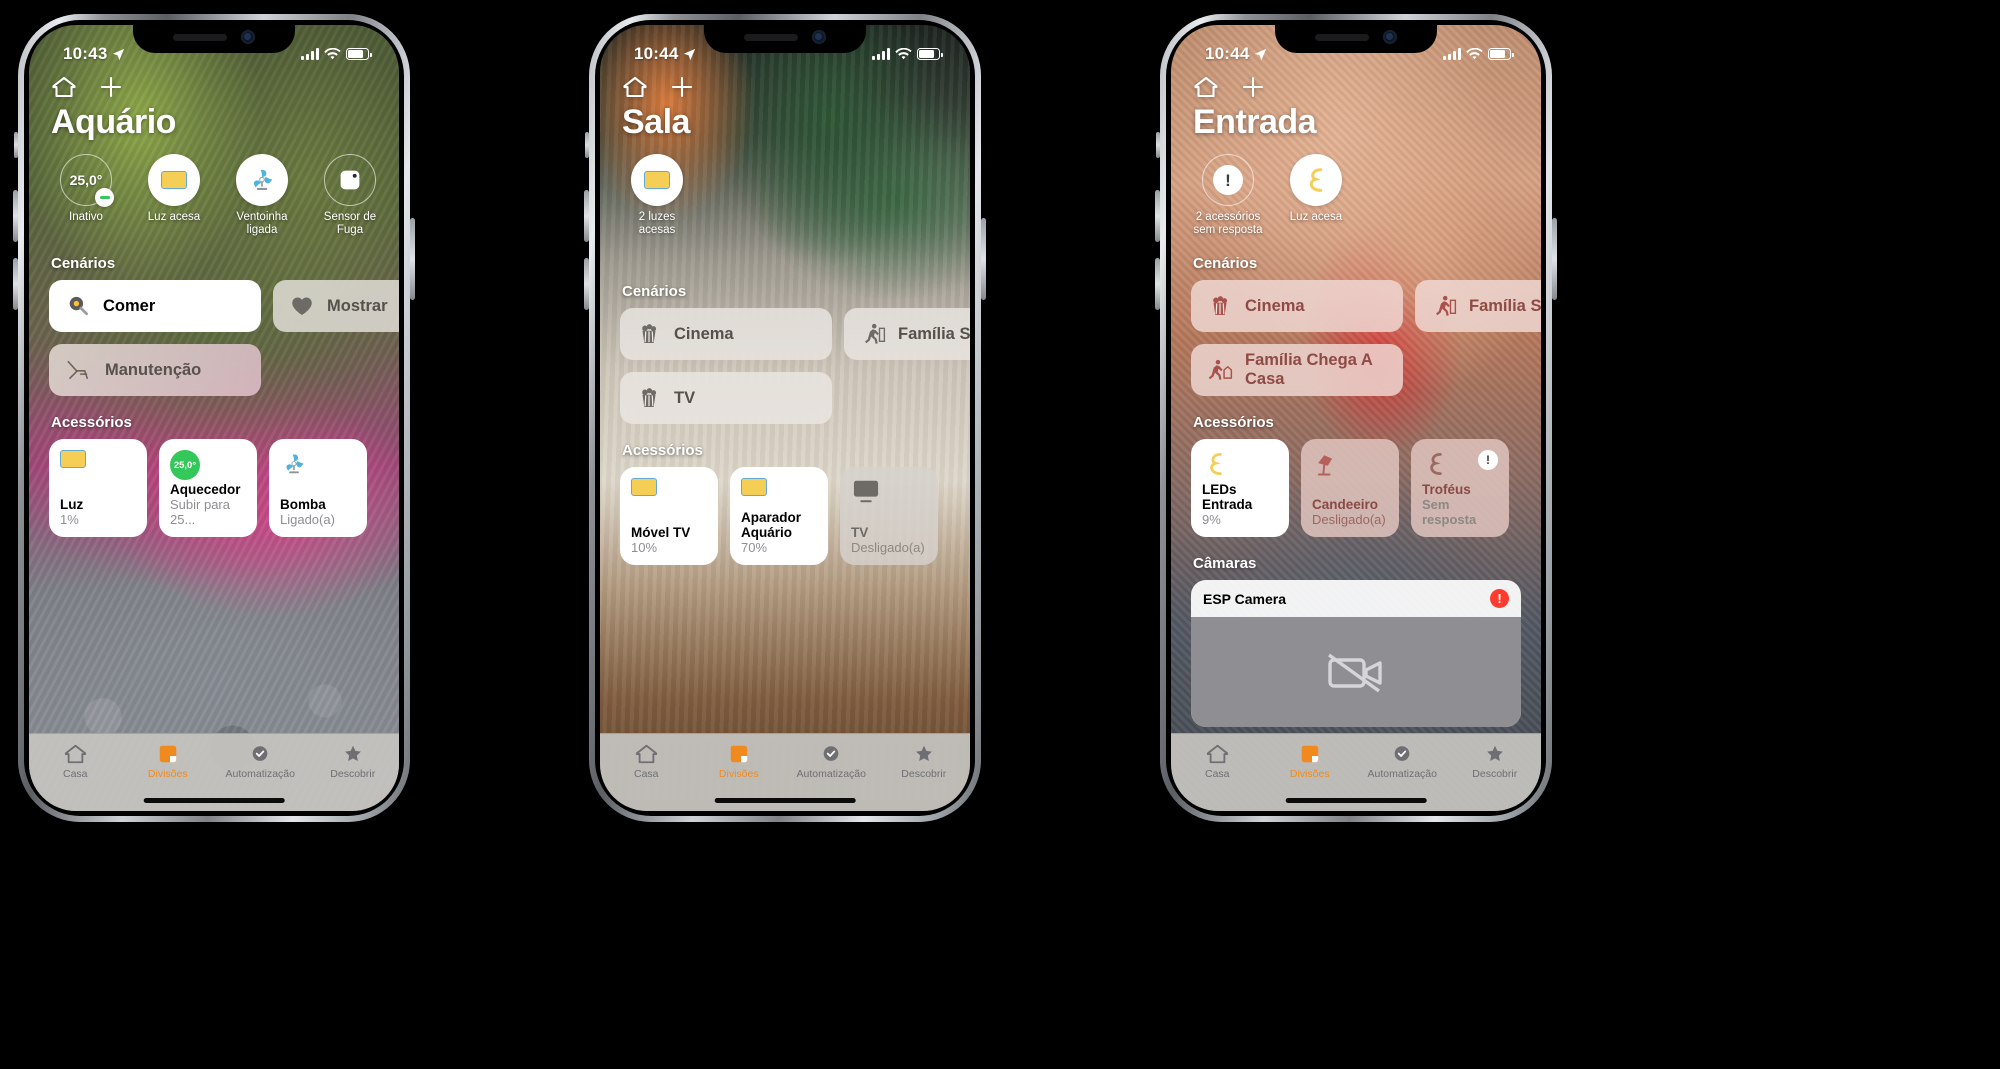  I want to click on scene-manutencao: Manutenção, so click(155, 370).